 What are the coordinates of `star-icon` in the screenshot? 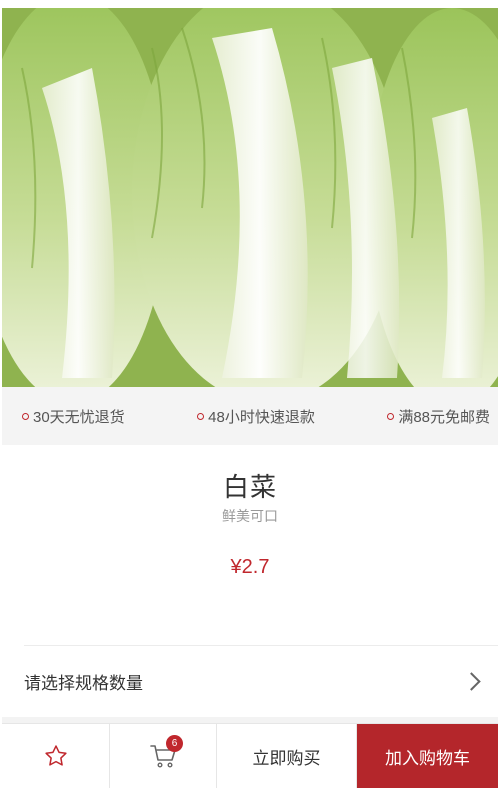 It's located at (55, 755).